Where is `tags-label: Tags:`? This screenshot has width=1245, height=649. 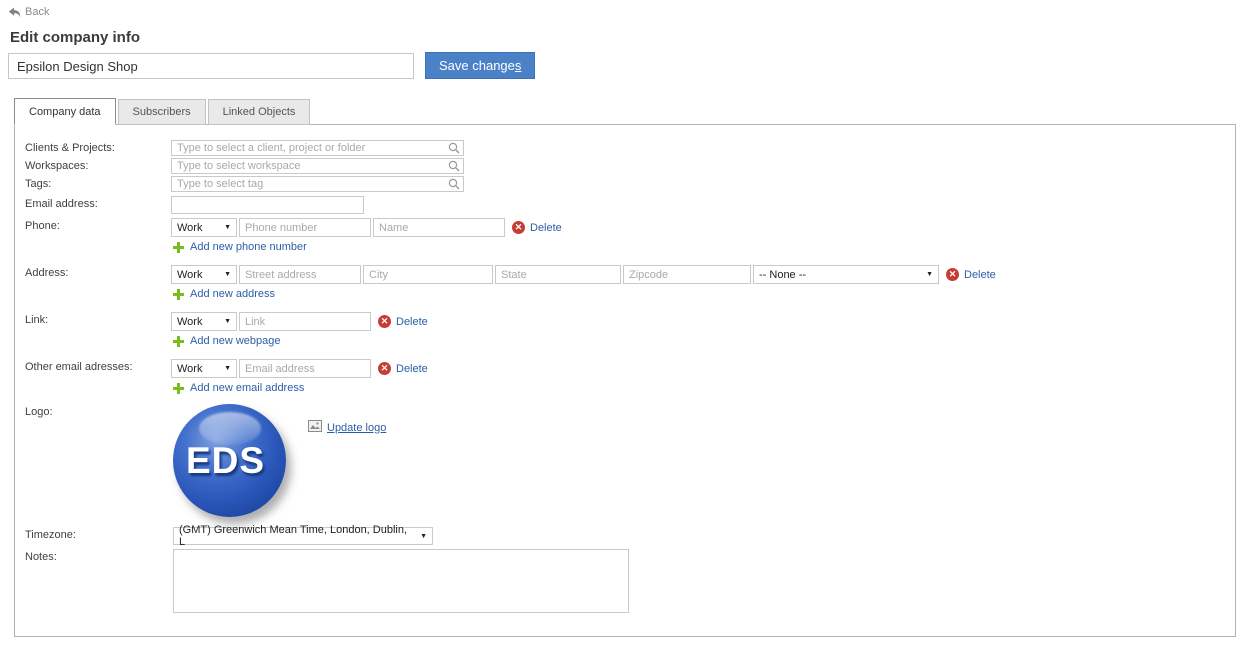 tags-label: Tags: is located at coordinates (38, 184).